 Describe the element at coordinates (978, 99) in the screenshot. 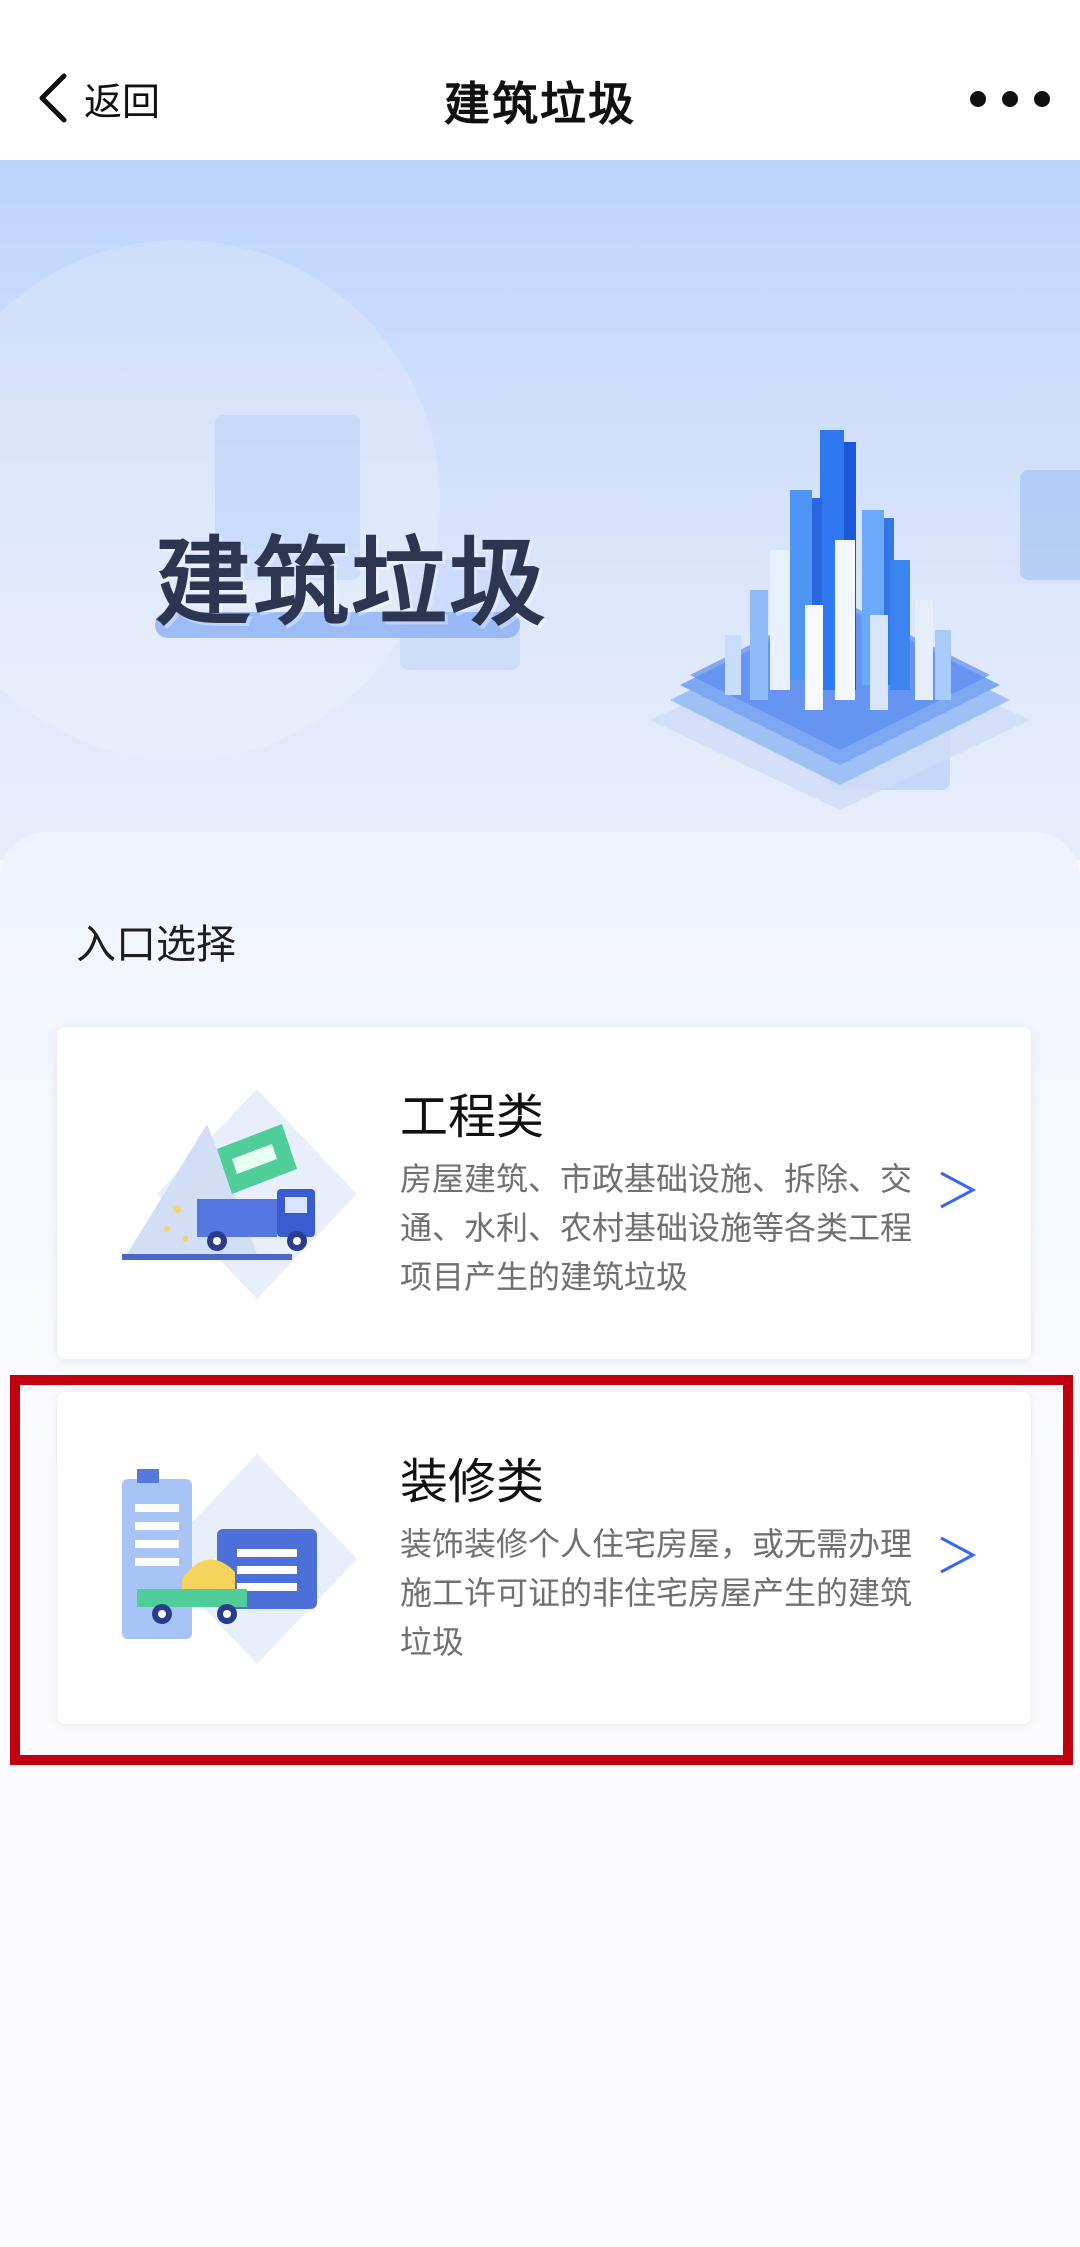

I see `more-dots-icon` at that location.